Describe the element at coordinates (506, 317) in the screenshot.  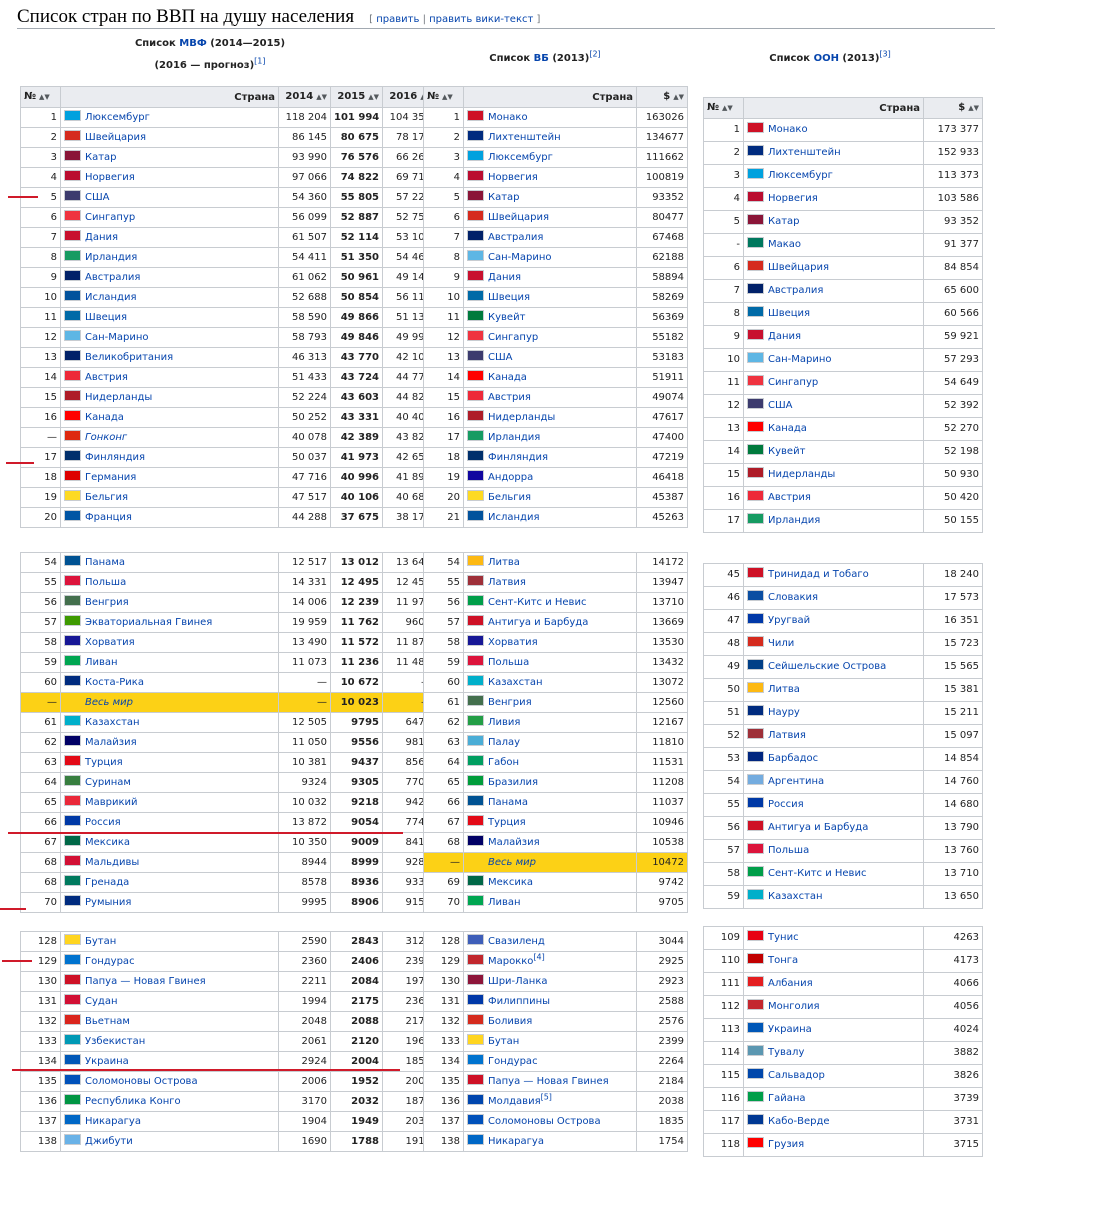
I see `country-link: Кувейт` at that location.